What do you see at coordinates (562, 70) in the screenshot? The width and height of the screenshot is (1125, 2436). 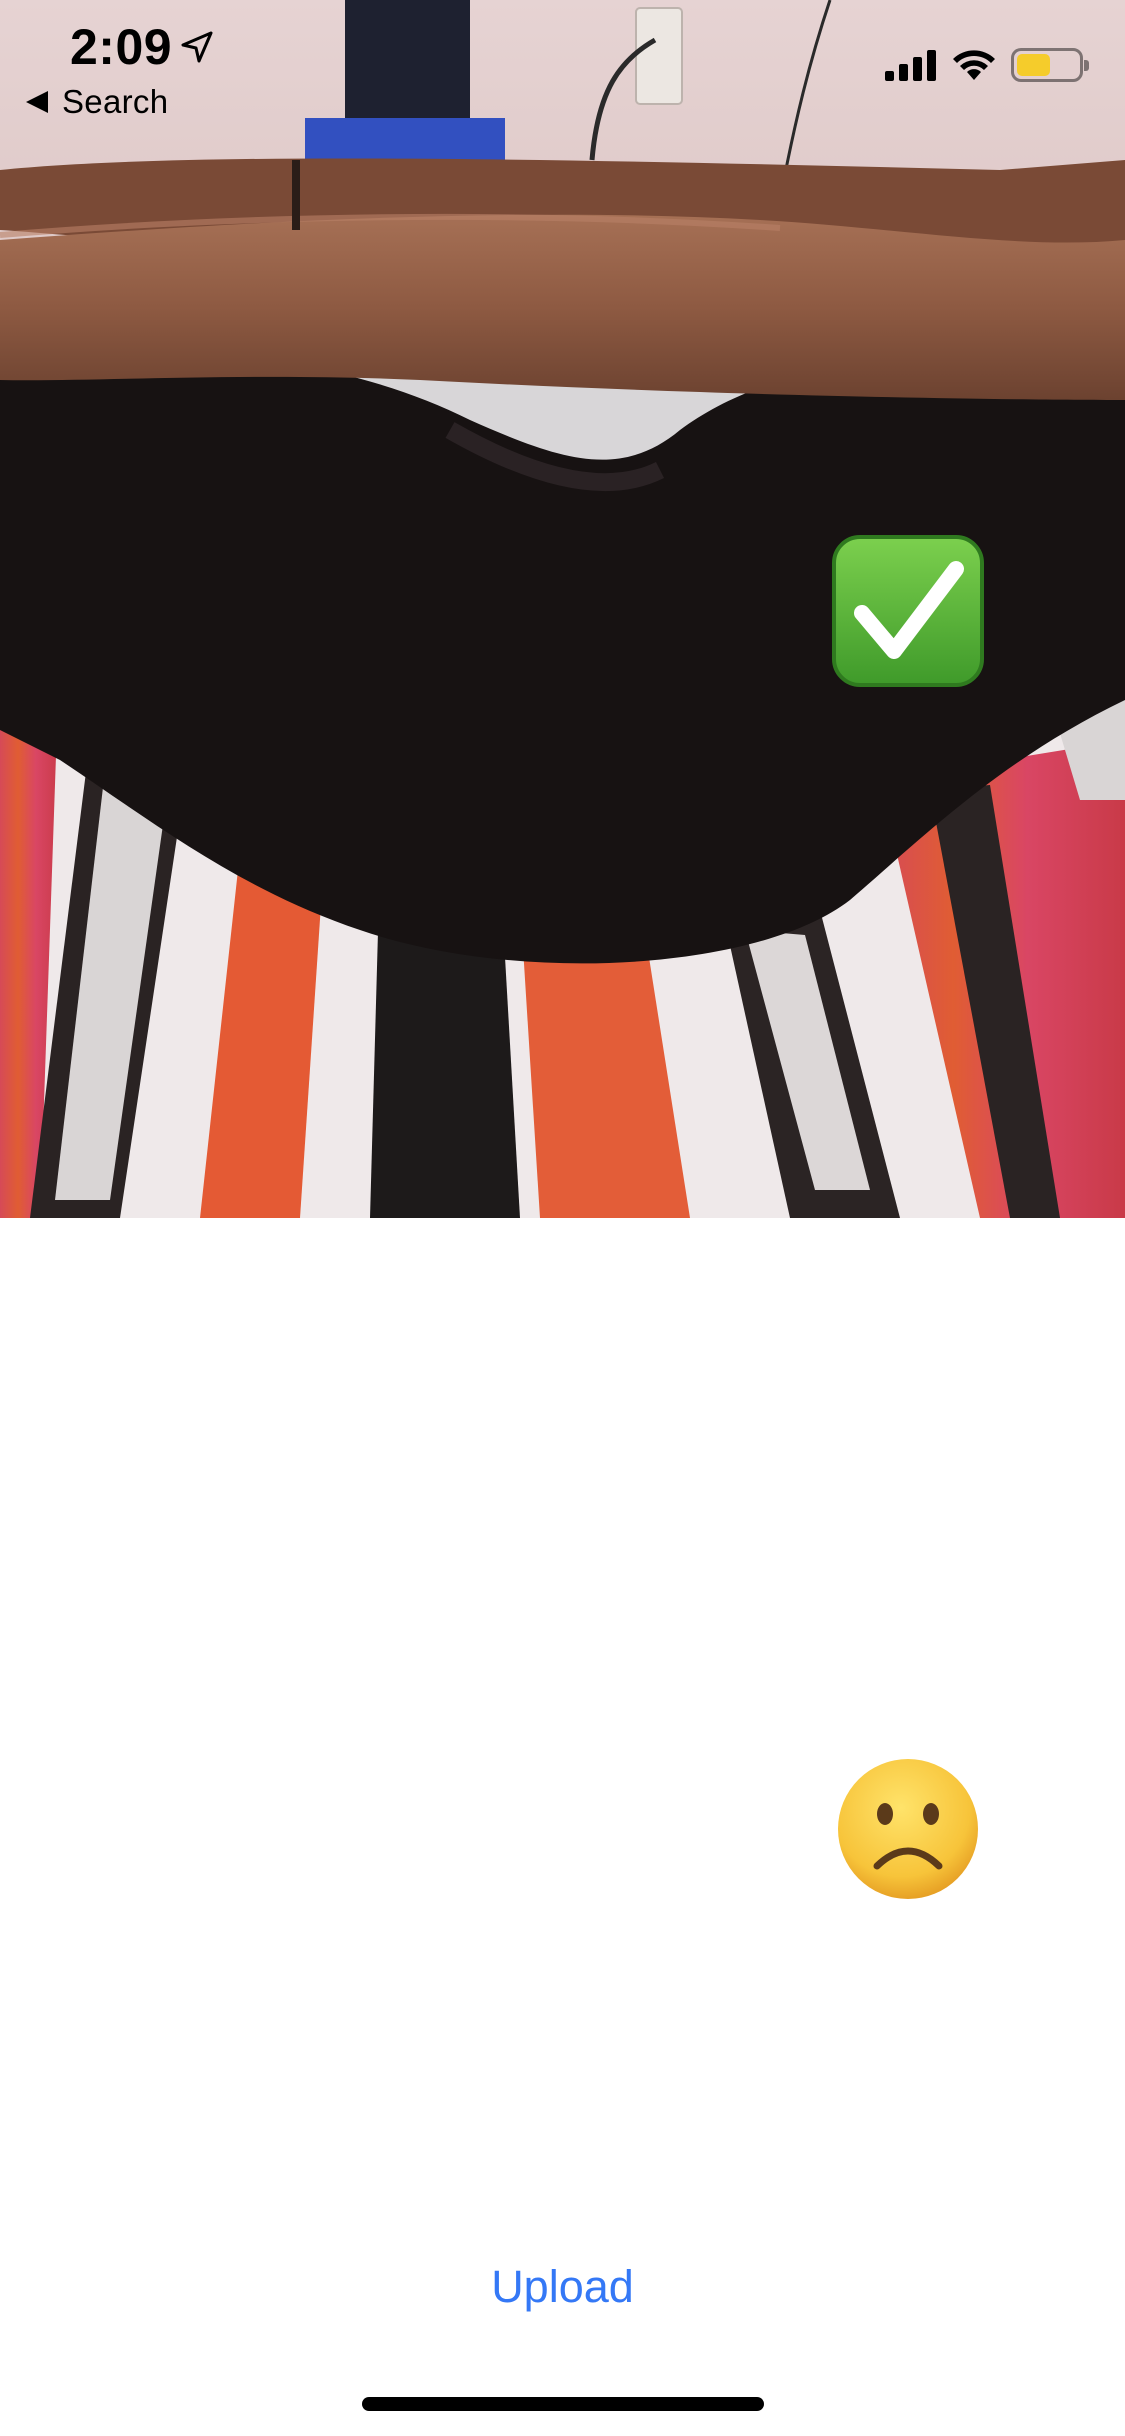 I see `status-bar: 2:09 Search` at bounding box center [562, 70].